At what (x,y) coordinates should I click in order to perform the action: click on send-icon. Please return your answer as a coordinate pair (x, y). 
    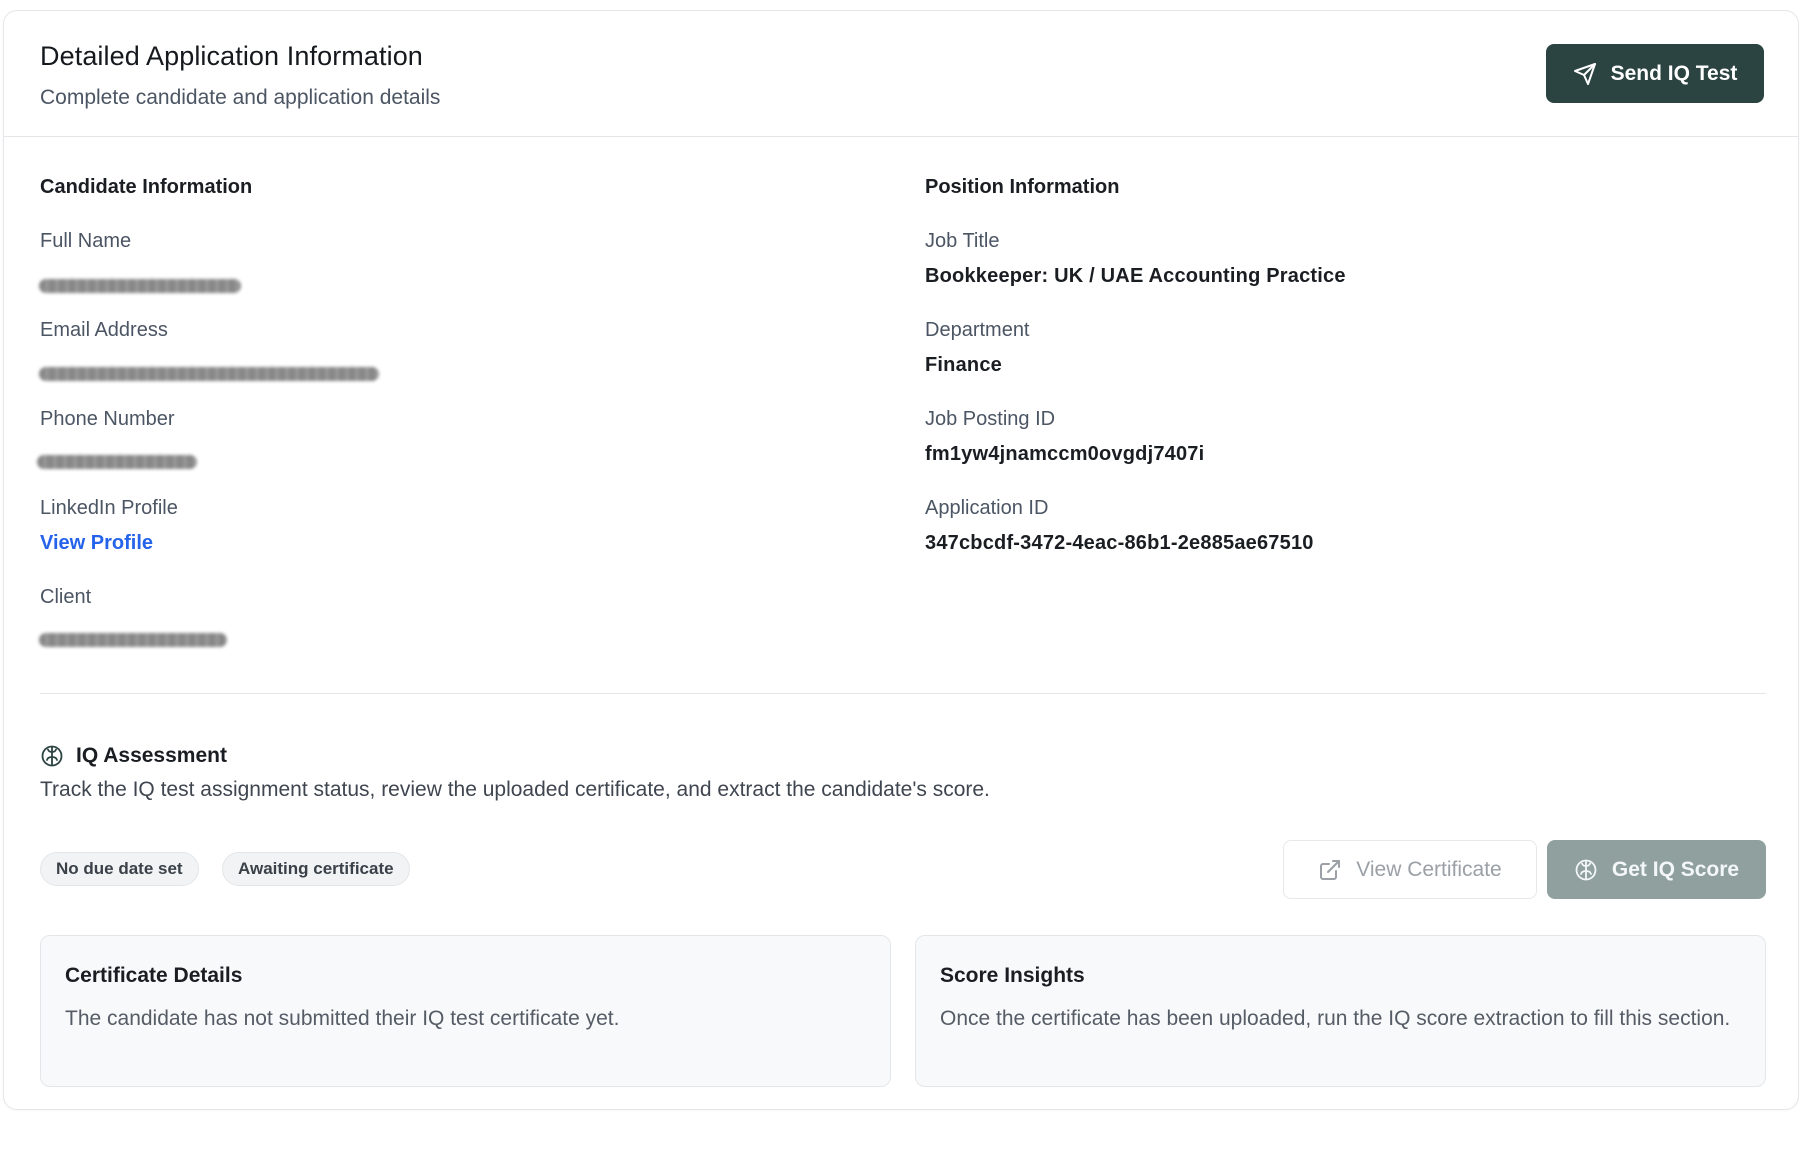
    Looking at the image, I should click on (1585, 74).